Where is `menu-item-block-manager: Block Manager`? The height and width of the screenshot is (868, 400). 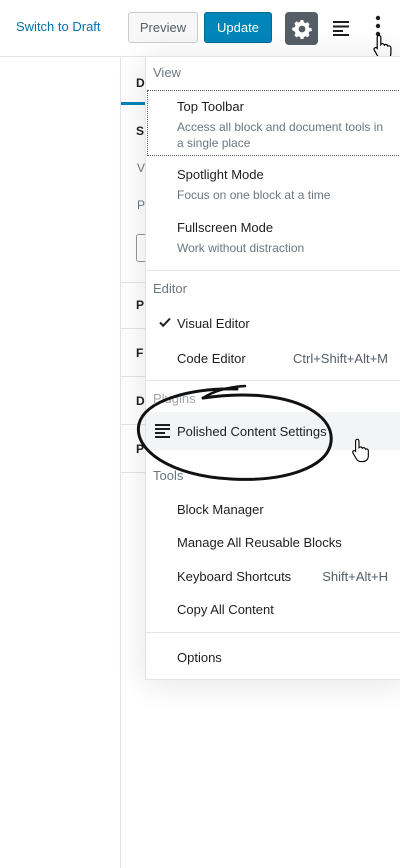 menu-item-block-manager: Block Manager is located at coordinates (273, 510).